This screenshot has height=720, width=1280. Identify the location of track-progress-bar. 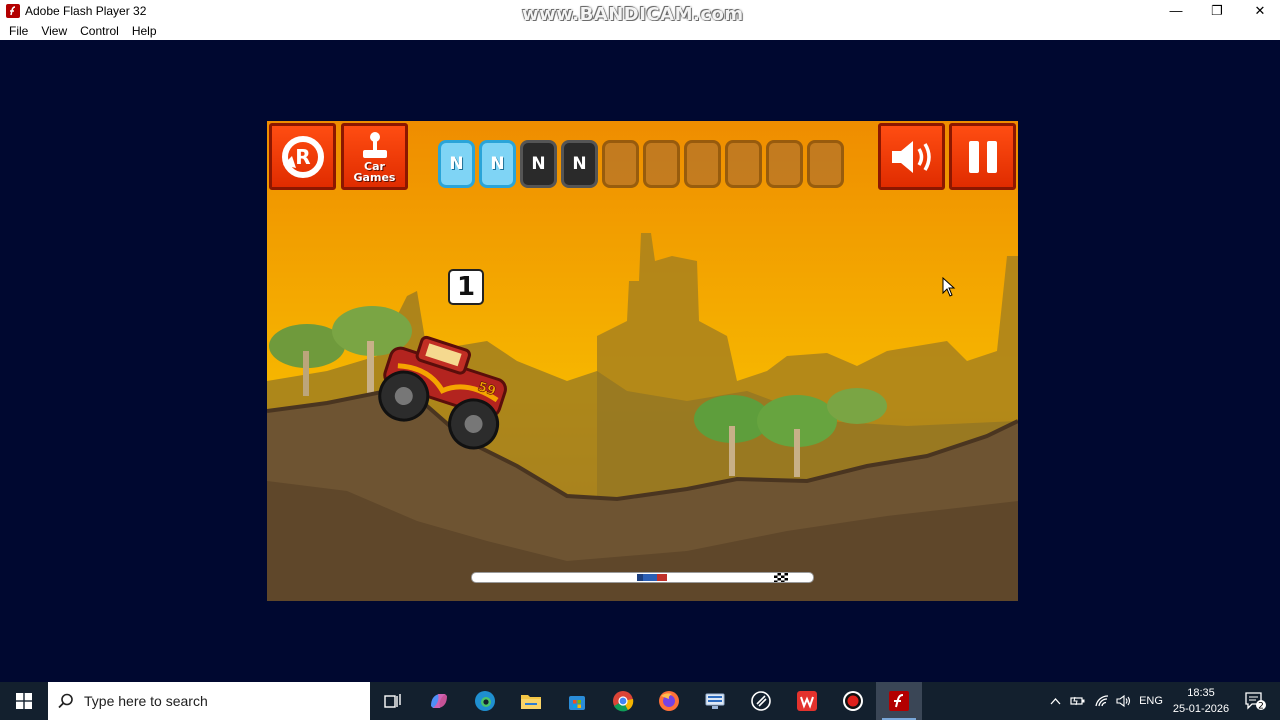
(642, 577).